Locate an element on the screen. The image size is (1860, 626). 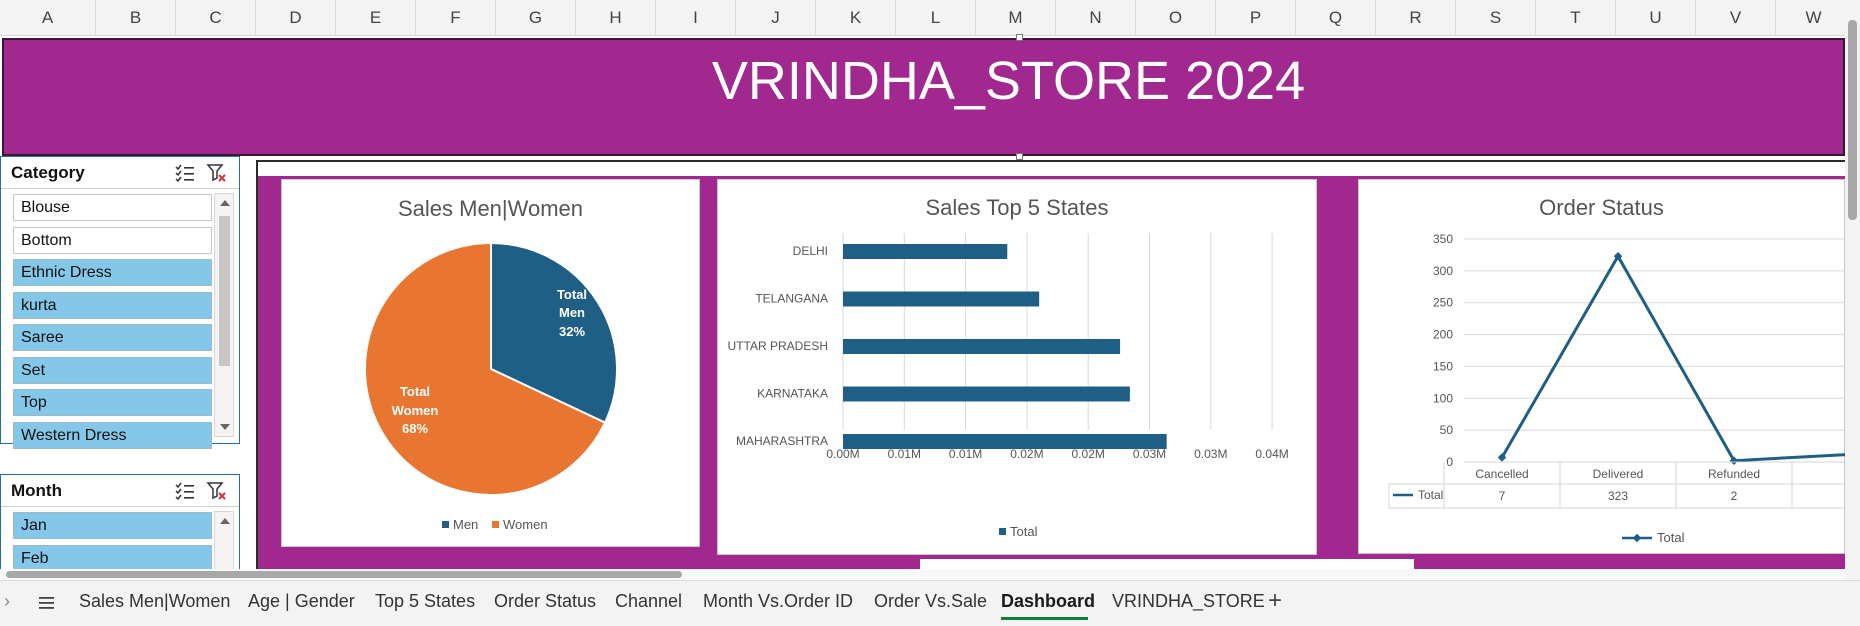
legend-label: Women is located at coordinates (525, 524).